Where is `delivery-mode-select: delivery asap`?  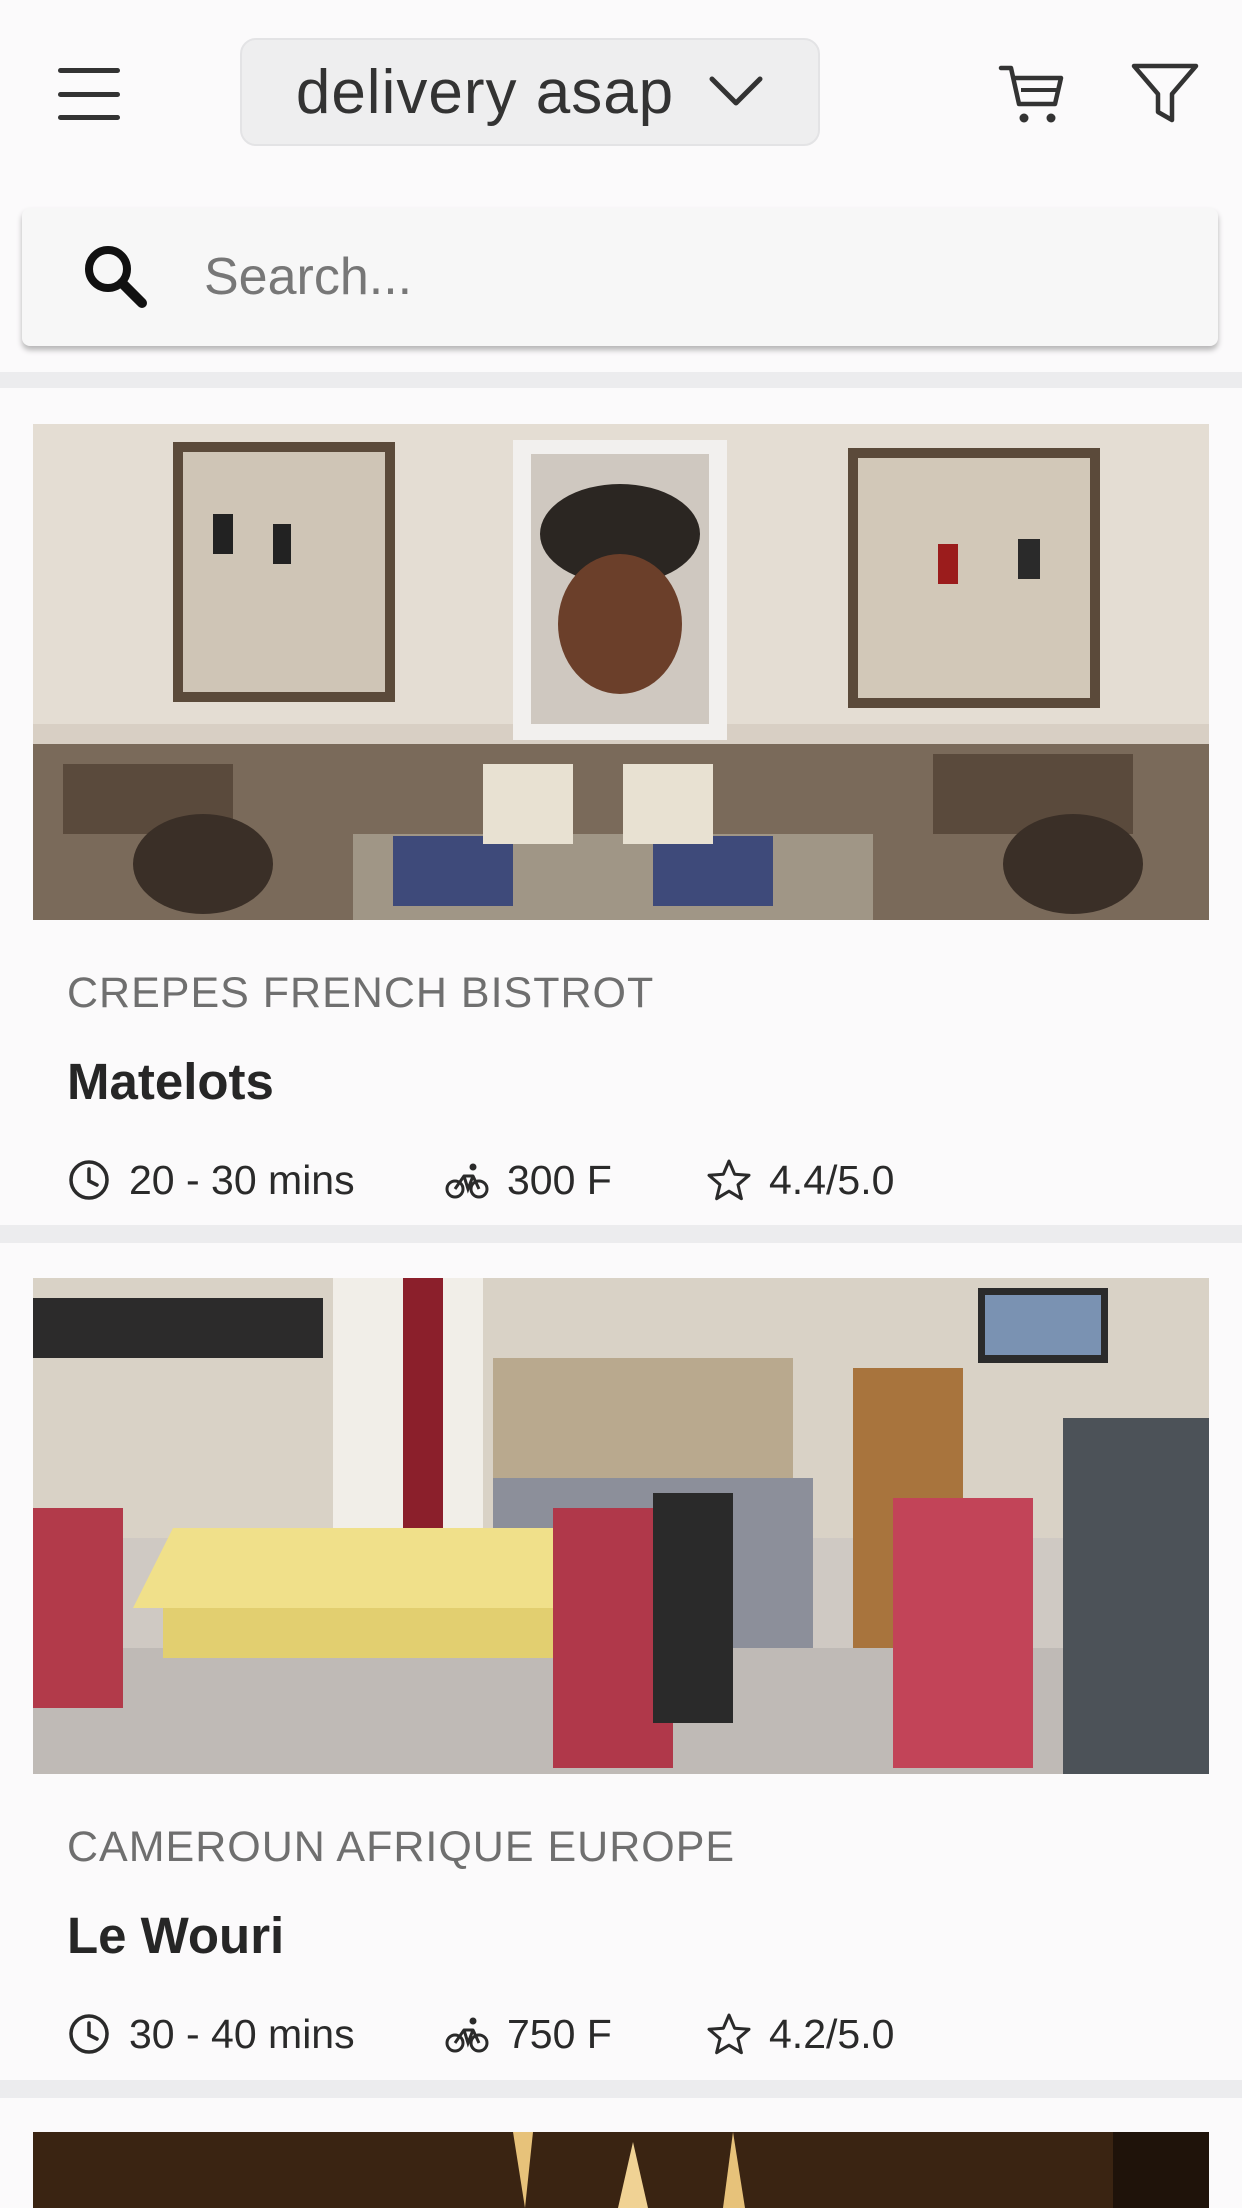
delivery-mode-select: delivery asap is located at coordinates (530, 92).